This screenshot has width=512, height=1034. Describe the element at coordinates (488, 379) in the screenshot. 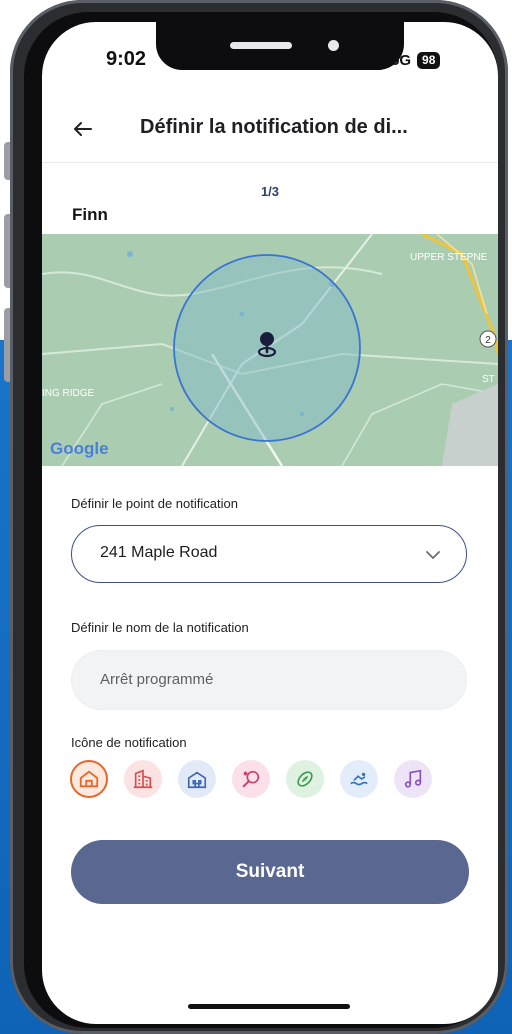

I see `map-label-st: ST` at that location.